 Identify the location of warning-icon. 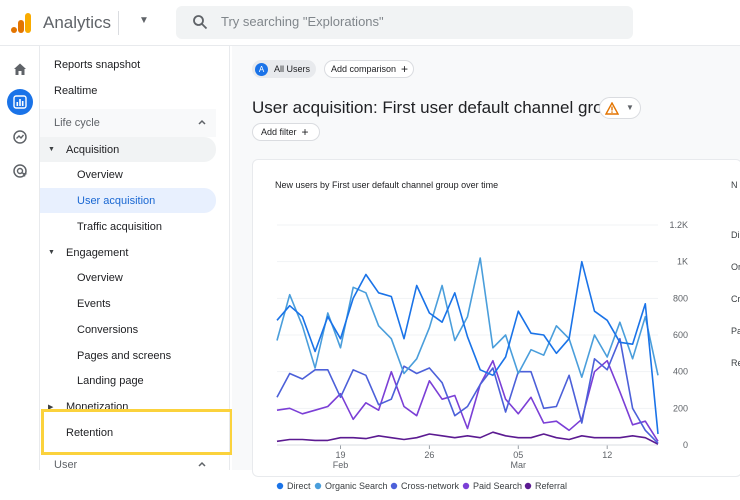
(612, 108).